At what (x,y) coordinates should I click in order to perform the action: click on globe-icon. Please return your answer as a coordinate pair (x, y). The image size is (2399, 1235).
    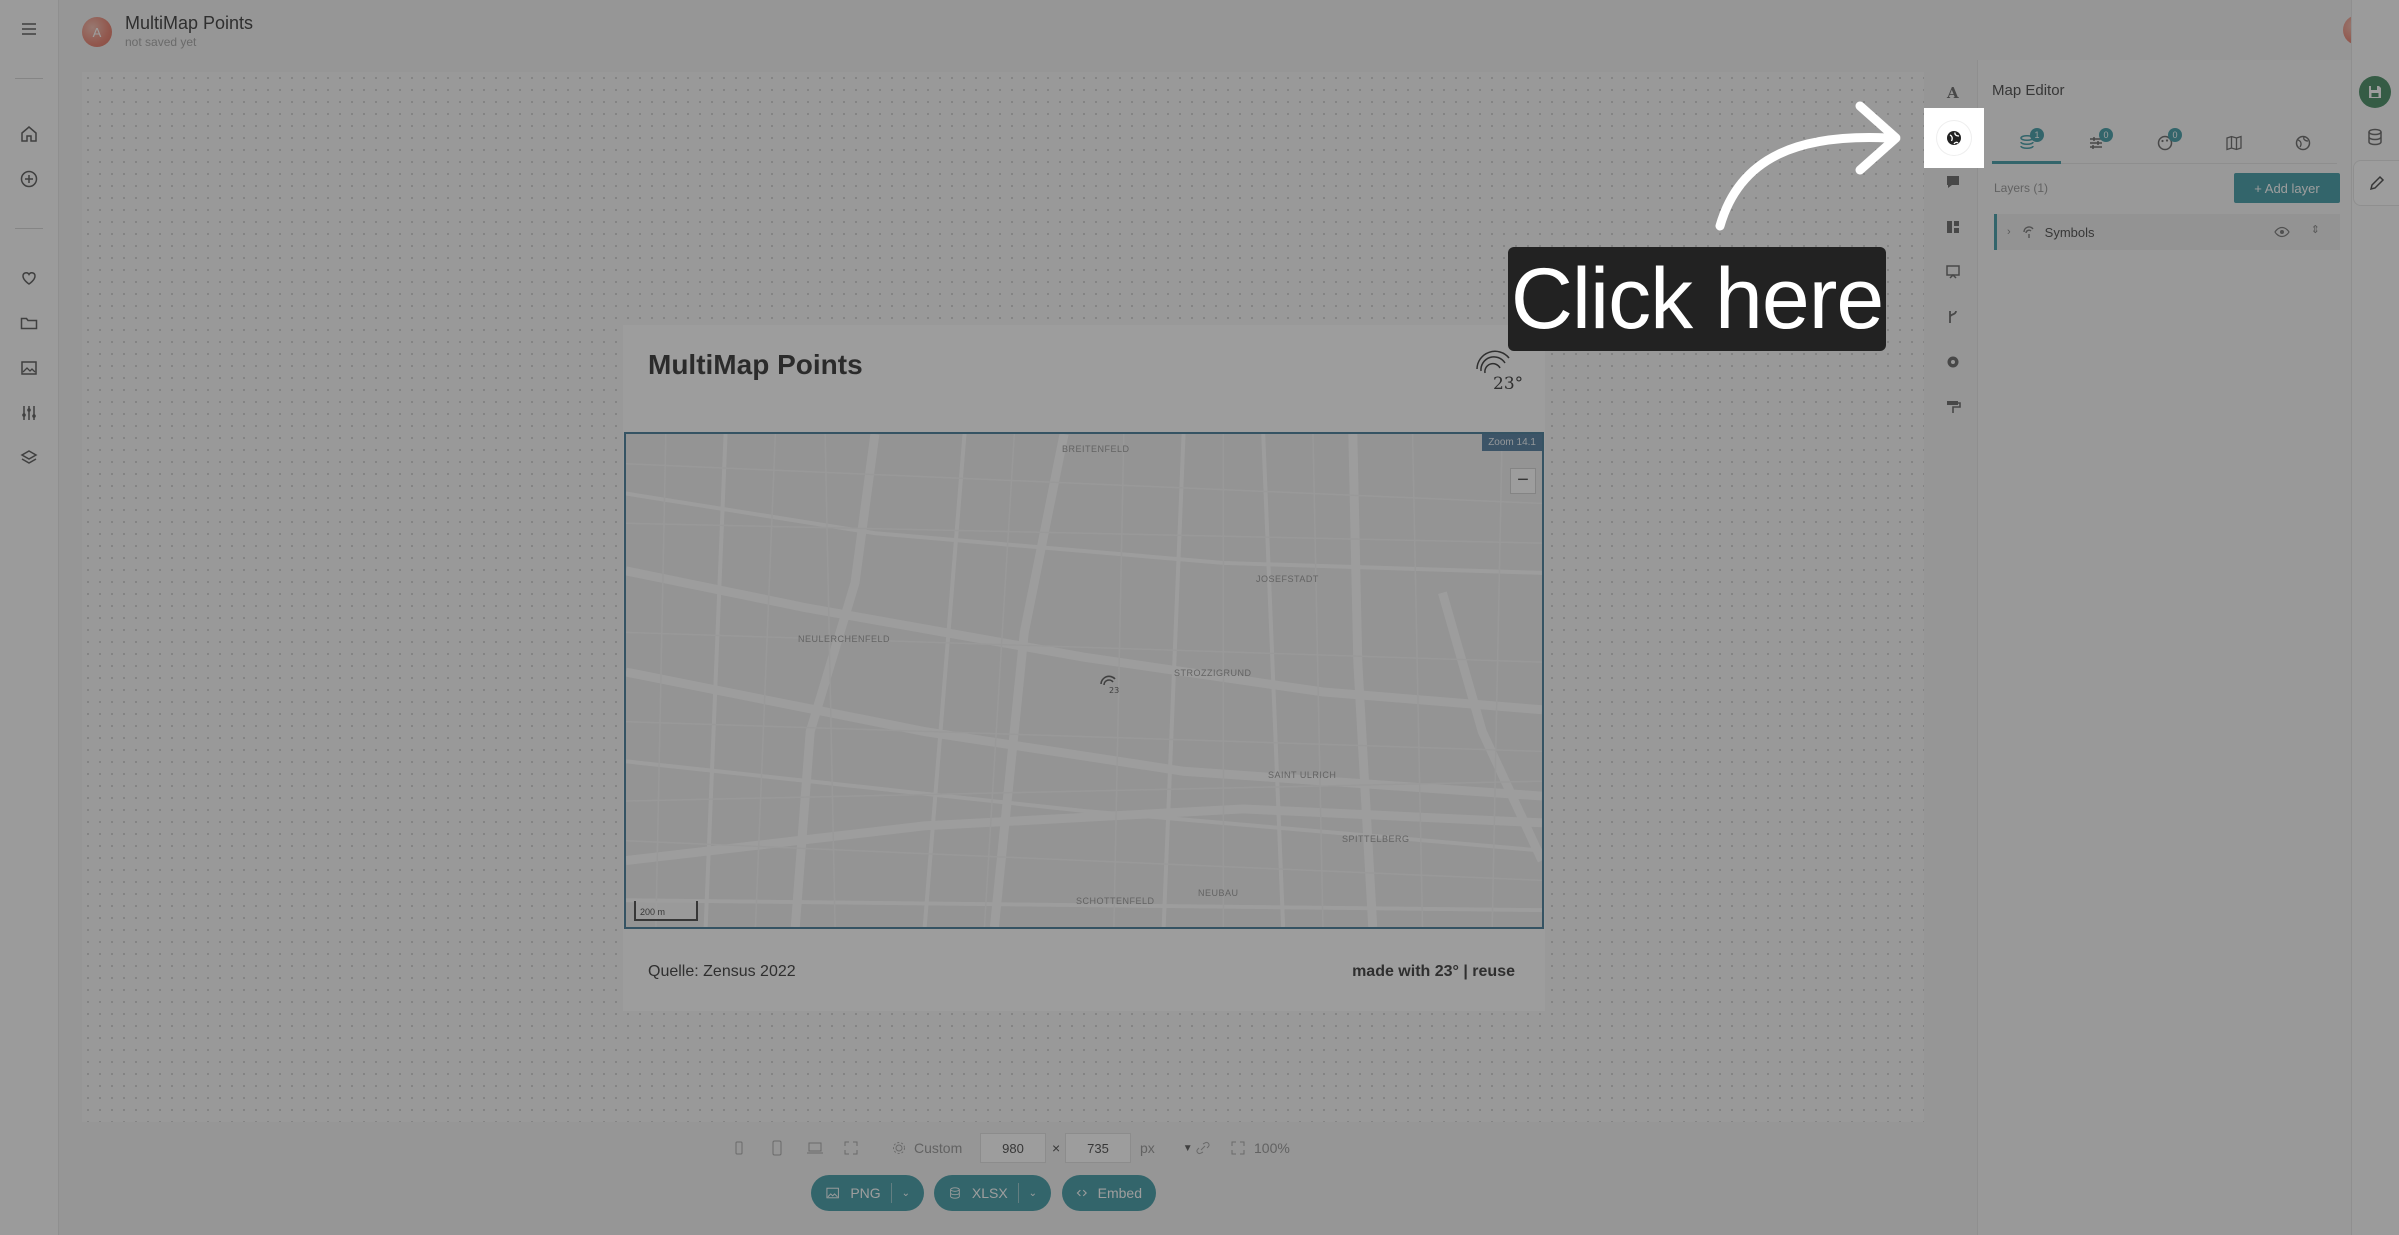
    Looking at the image, I should click on (1954, 138).